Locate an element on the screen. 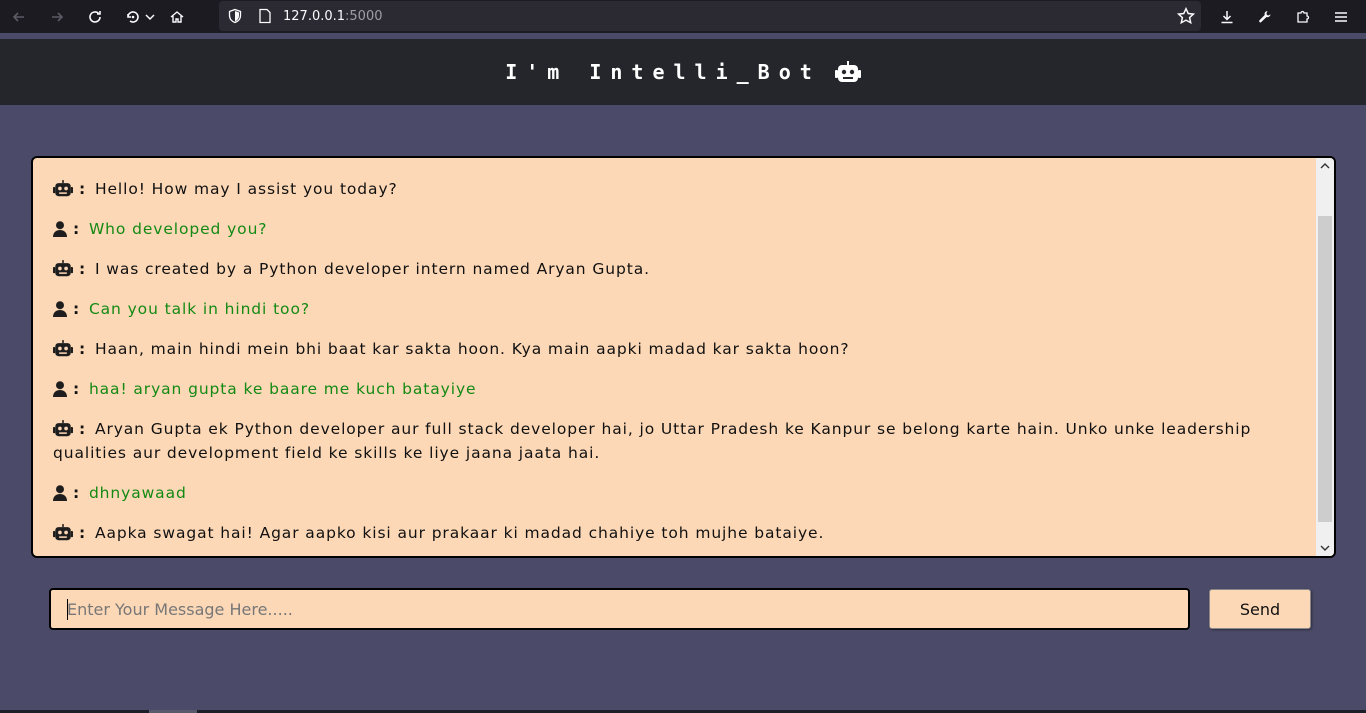  message-text: dhnyawaad is located at coordinates (137, 493).